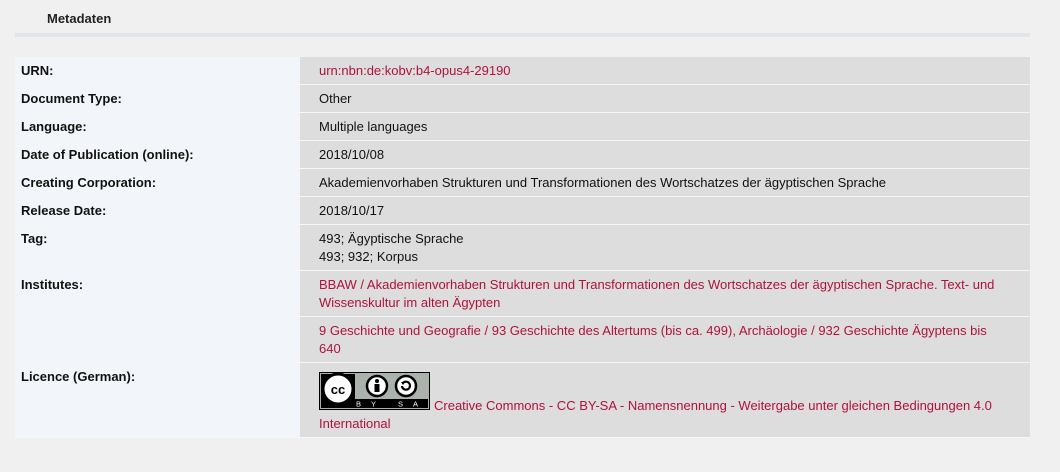 The width and height of the screenshot is (1060, 472). I want to click on table-row: Release Date: 2018/10/17, so click(522, 210).